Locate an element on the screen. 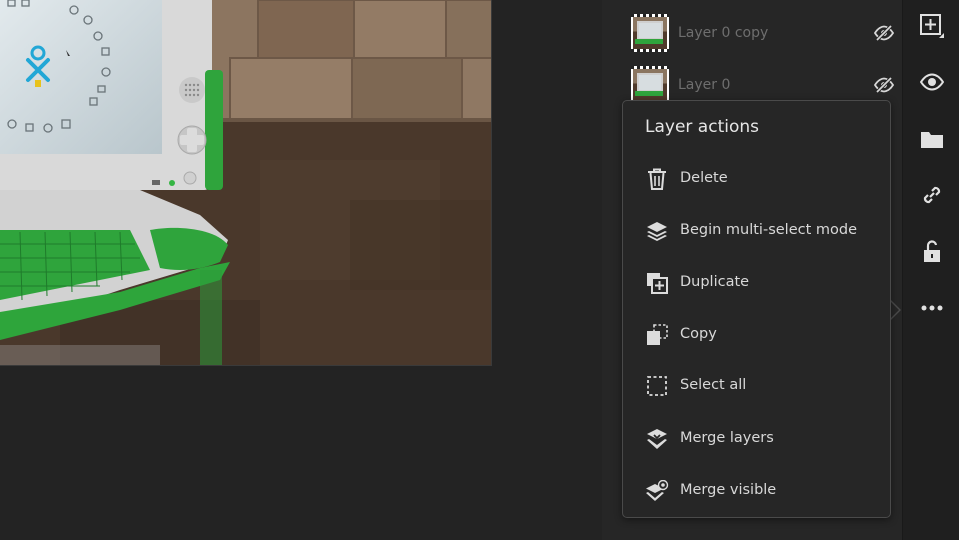 This screenshot has width=959, height=540. lock-button is located at coordinates (932, 251).